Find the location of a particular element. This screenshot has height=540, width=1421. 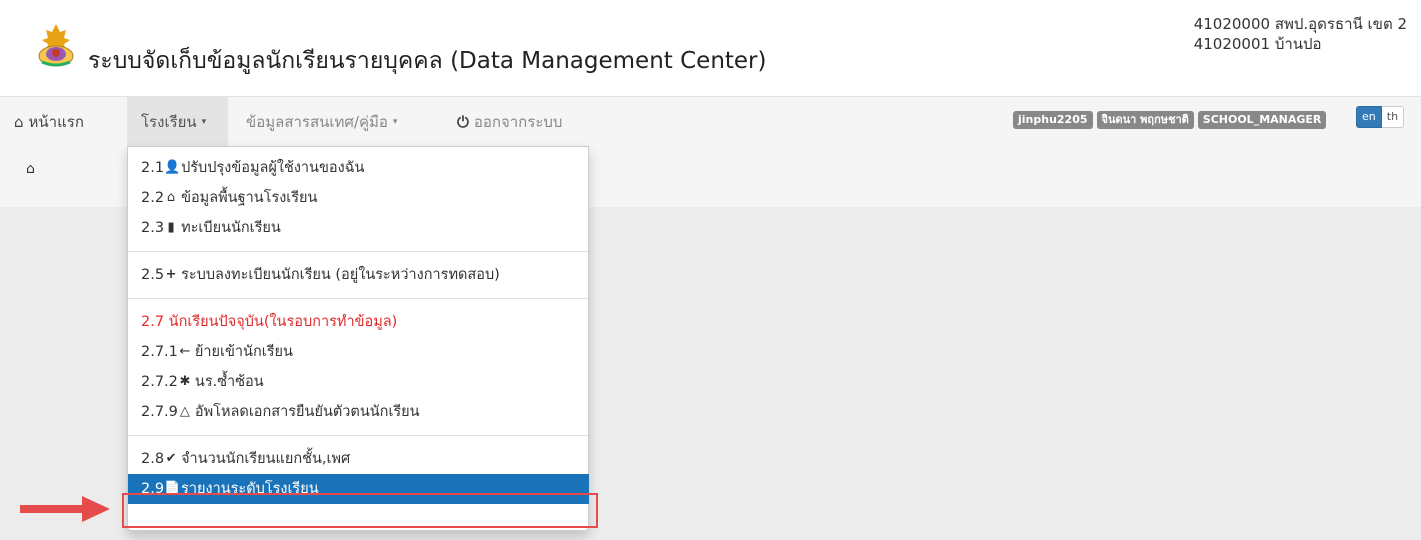

asterisk-icon: ✱ is located at coordinates (185, 381).